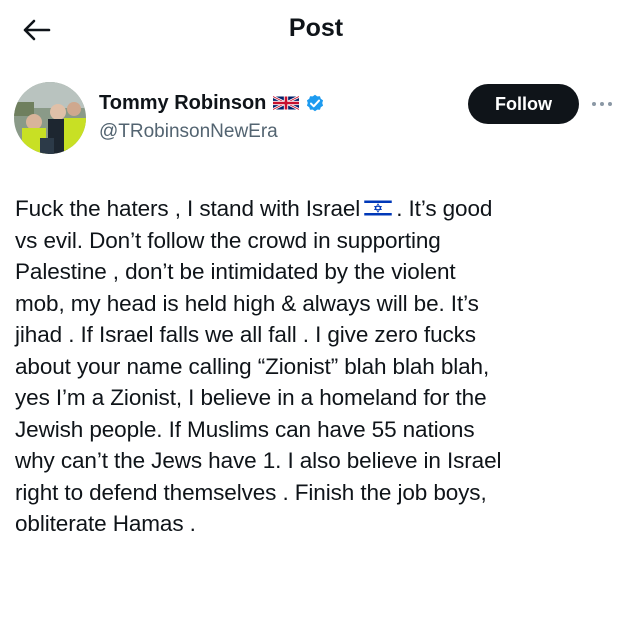 The width and height of the screenshot is (632, 633). I want to click on more-dots-icon, so click(602, 104).